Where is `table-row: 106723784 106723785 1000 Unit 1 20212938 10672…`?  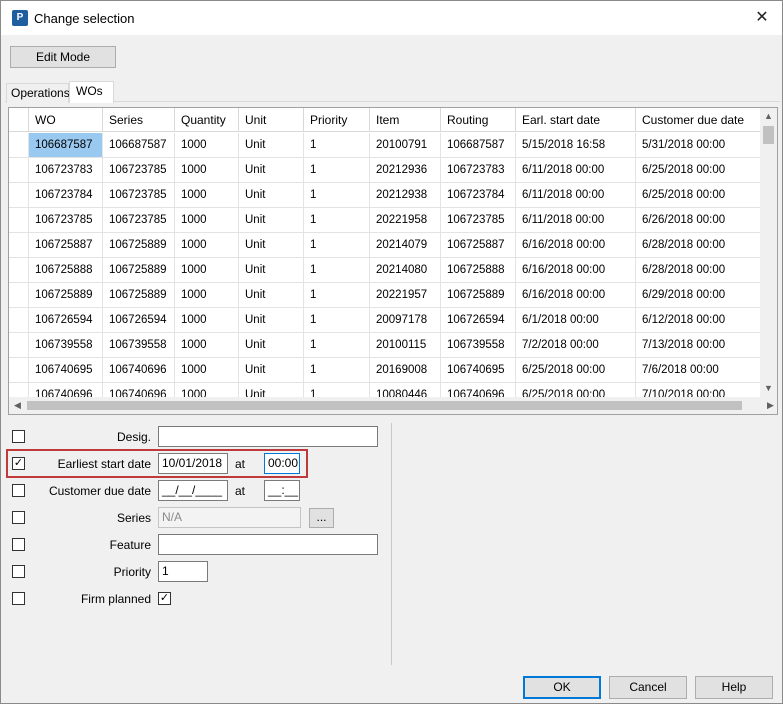 table-row: 106723784 106723785 1000 Unit 1 20212938 10672… is located at coordinates (384, 195).